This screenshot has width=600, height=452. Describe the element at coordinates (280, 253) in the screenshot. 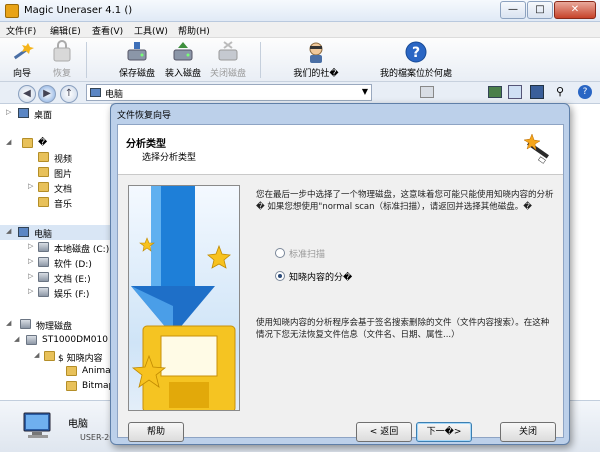

I see `radio-standard-indicator` at that location.